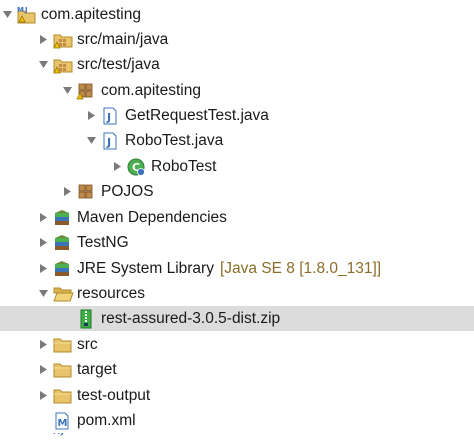 The height and width of the screenshot is (440, 474). Describe the element at coordinates (255, 344) in the screenshot. I see `tree-item-src: src` at that location.